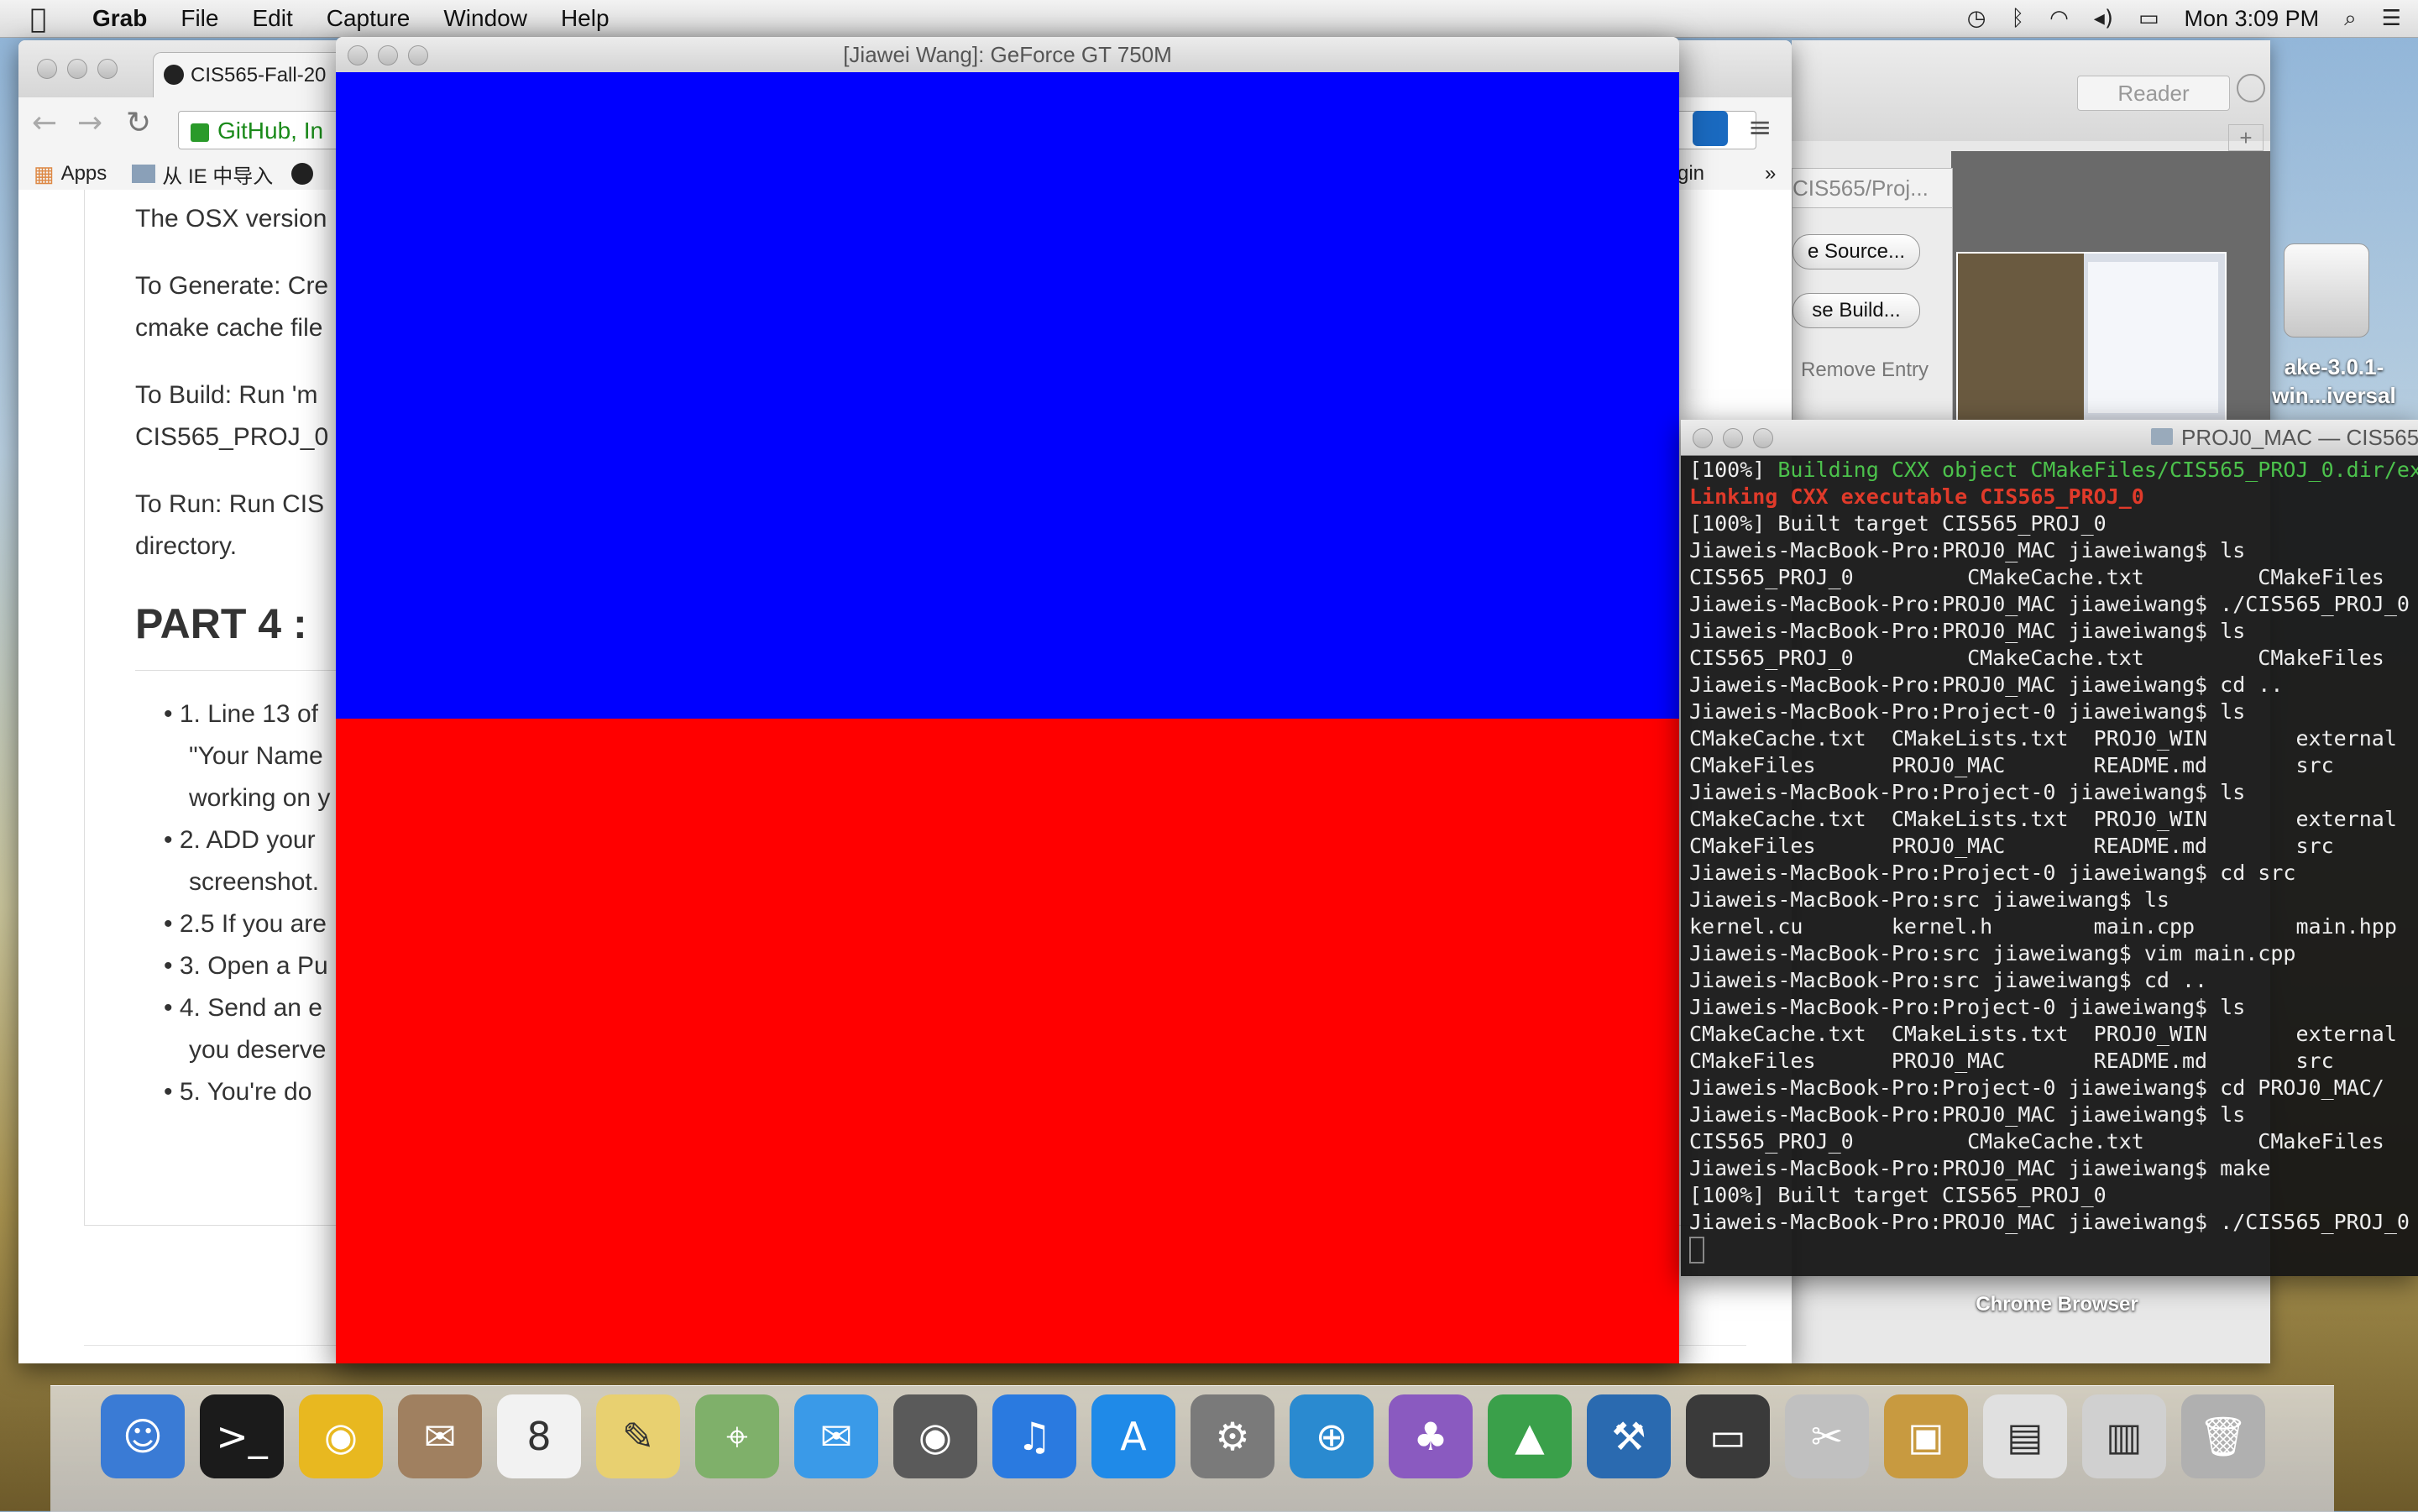  What do you see at coordinates (143, 1436) in the screenshot?
I see `finder-icon: ☺` at bounding box center [143, 1436].